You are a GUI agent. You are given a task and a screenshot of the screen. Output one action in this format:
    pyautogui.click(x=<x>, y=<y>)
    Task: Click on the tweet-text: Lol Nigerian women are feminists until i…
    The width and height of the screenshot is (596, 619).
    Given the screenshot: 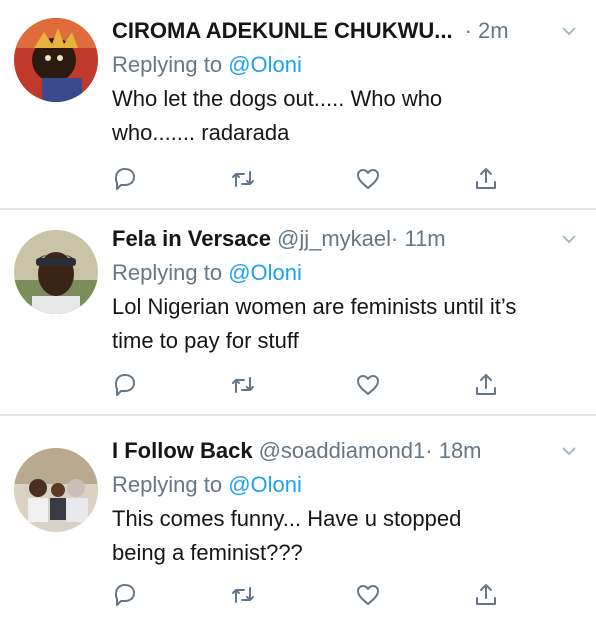 What is the action you would take?
    pyautogui.click(x=347, y=324)
    